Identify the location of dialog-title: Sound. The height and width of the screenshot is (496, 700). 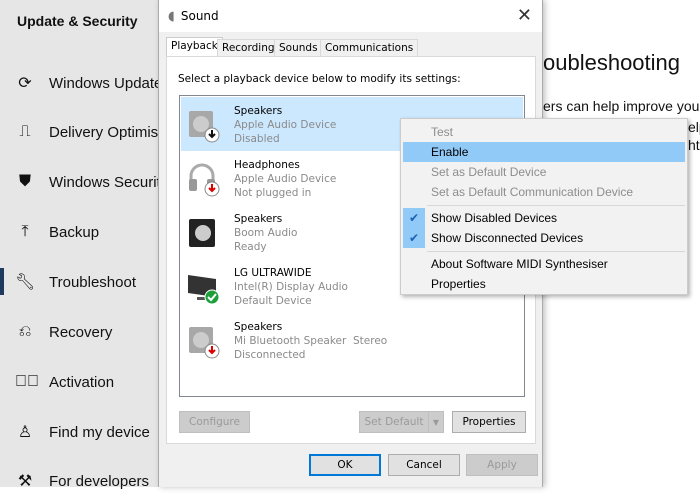
(199, 16).